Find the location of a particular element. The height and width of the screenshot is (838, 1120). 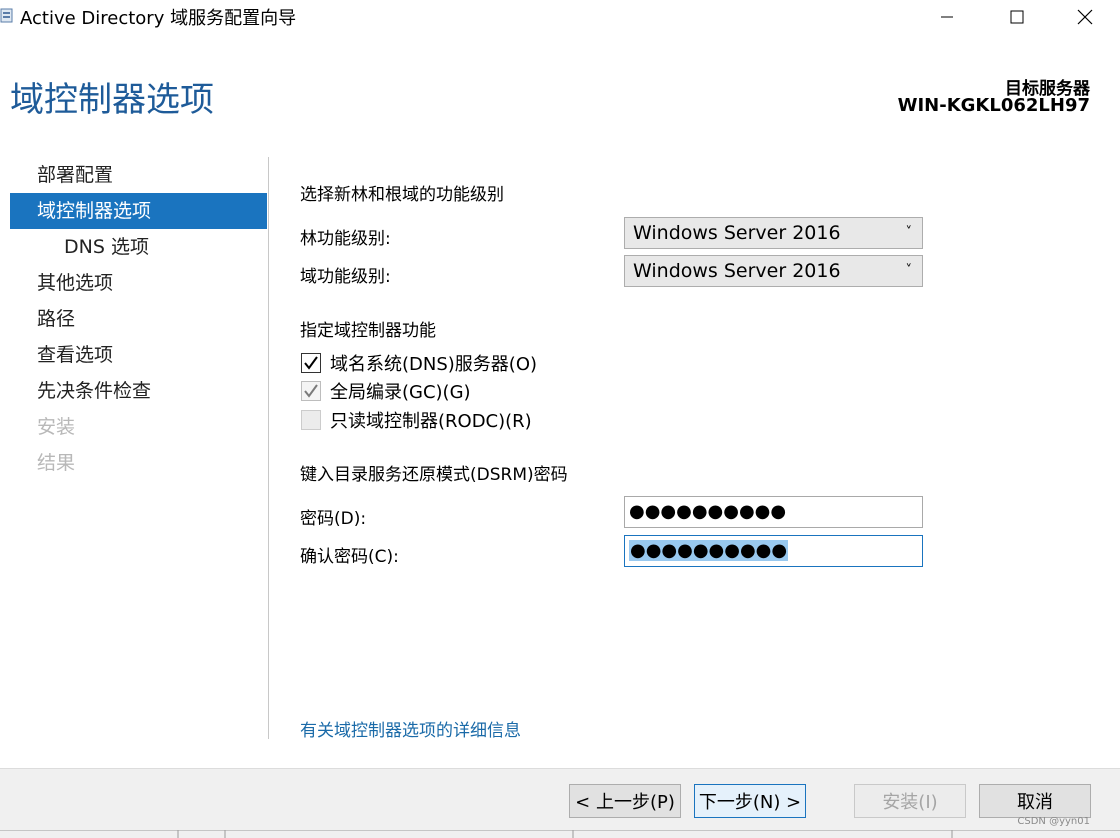

rodc-label: 只读域控制器(RODC)(R) is located at coordinates (431, 421).